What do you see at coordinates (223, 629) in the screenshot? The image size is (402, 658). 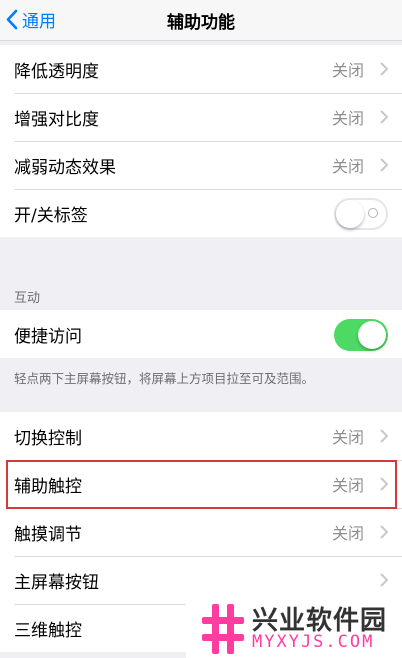 I see `hash-logo-icon` at bounding box center [223, 629].